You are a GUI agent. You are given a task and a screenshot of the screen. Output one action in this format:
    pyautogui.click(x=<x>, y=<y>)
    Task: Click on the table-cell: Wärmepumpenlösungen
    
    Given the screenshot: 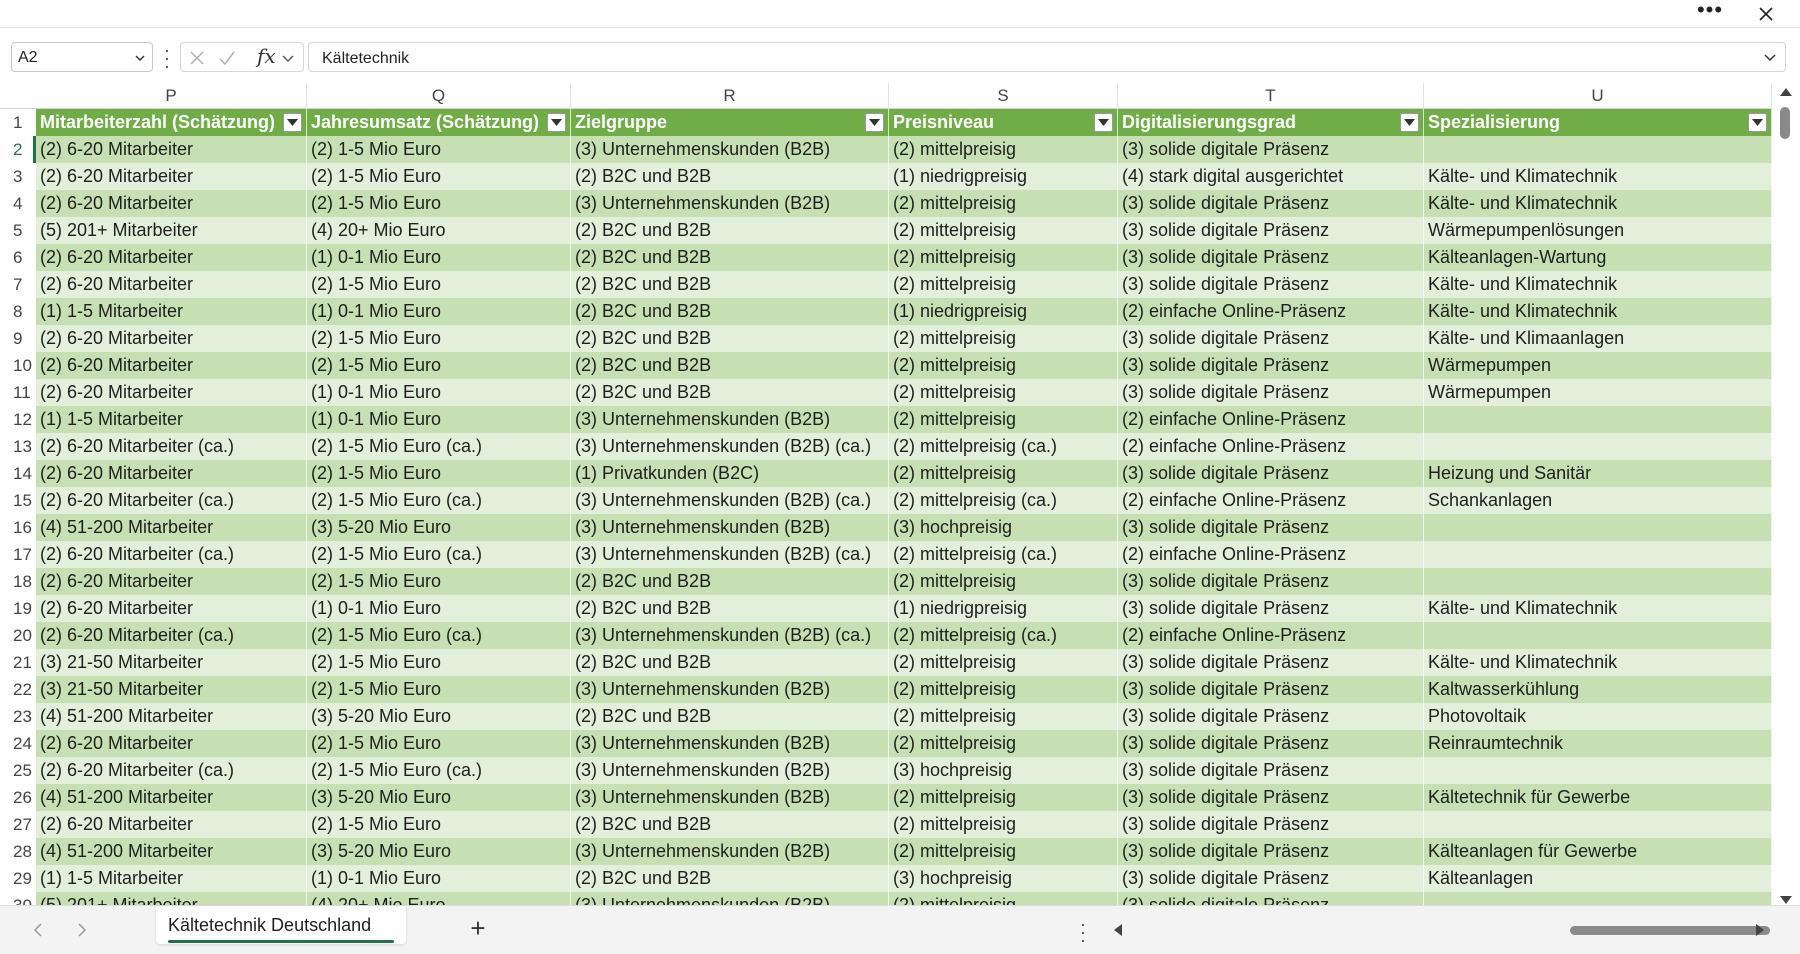 What is the action you would take?
    pyautogui.click(x=1598, y=230)
    